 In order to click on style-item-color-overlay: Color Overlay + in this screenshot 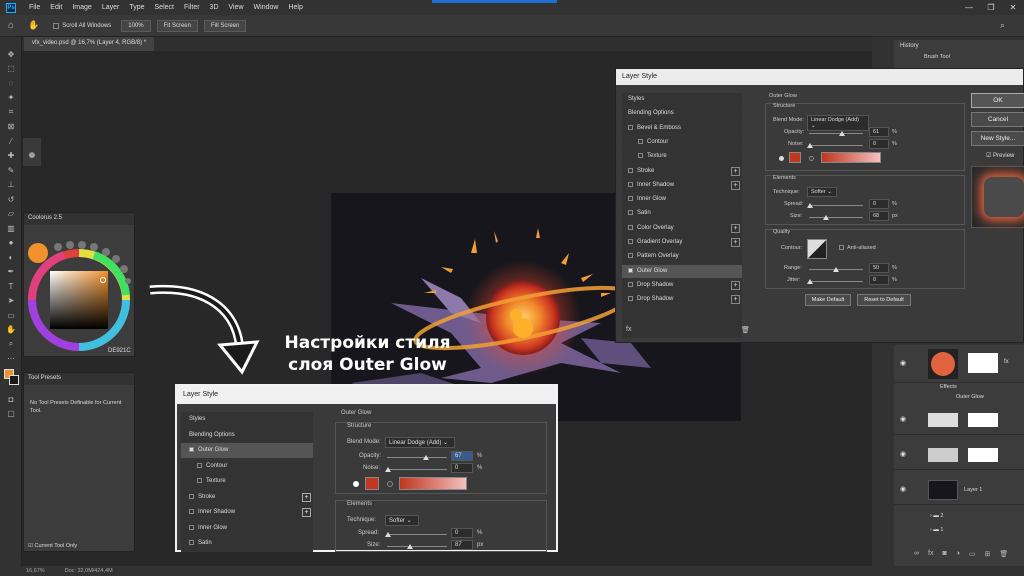, I will do `click(682, 229)`.